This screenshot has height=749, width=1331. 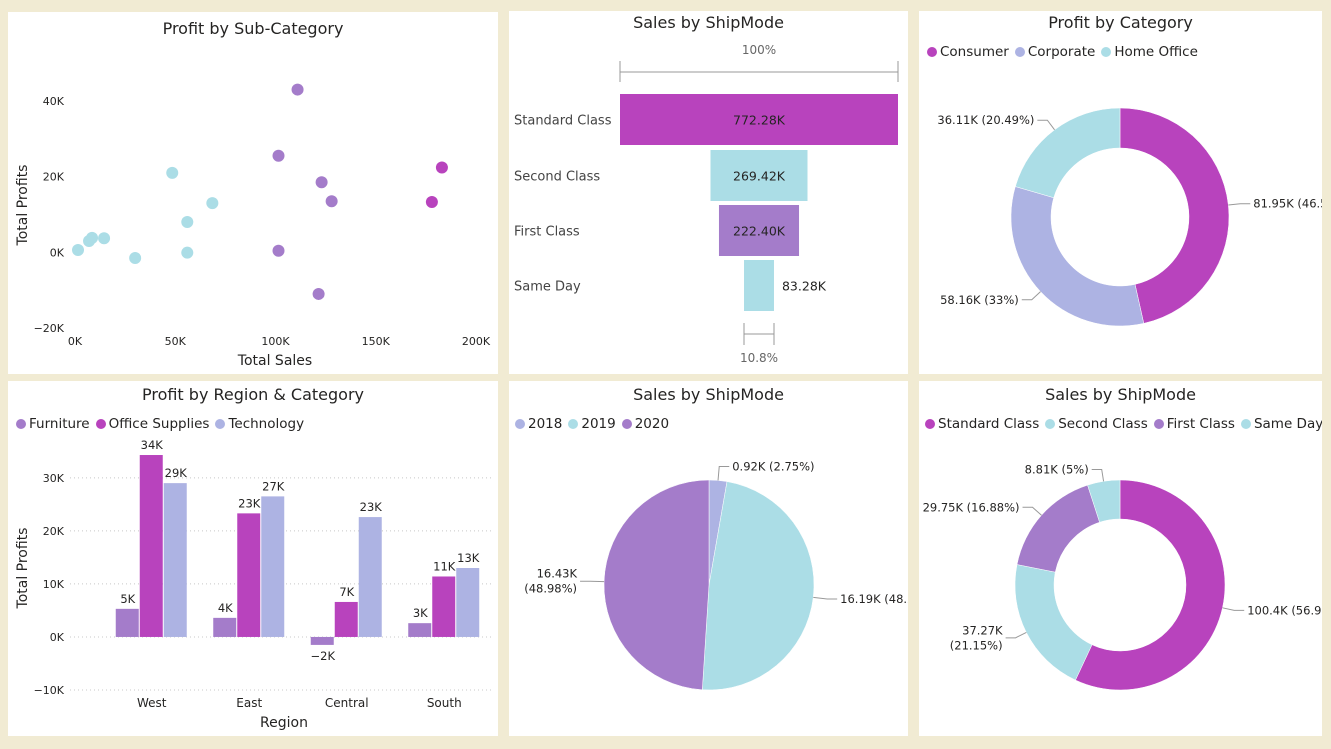 What do you see at coordinates (346, 592) in the screenshot?
I see `data-label: 7K` at bounding box center [346, 592].